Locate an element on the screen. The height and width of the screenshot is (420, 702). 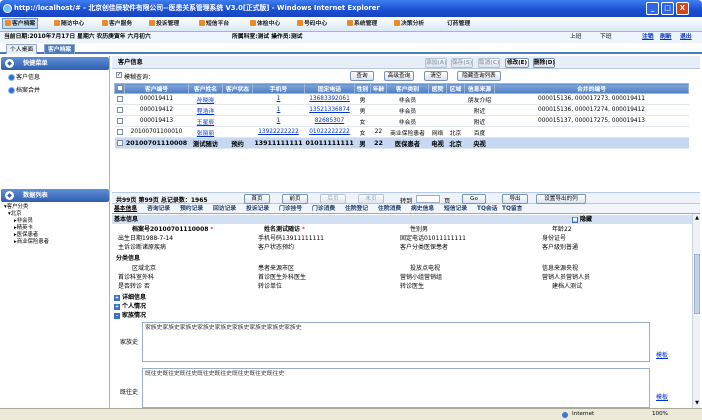
menu-followup-center: 随访中心 is located at coordinates (69, 24).